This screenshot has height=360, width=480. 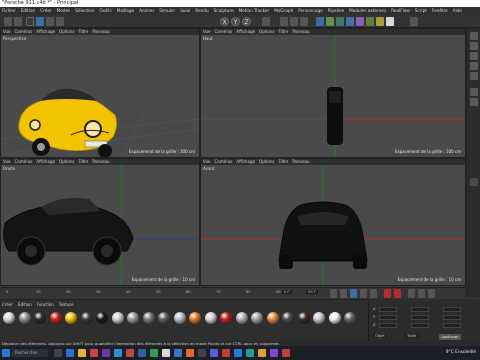 I want to click on scale-tool-icon, so click(x=50, y=21).